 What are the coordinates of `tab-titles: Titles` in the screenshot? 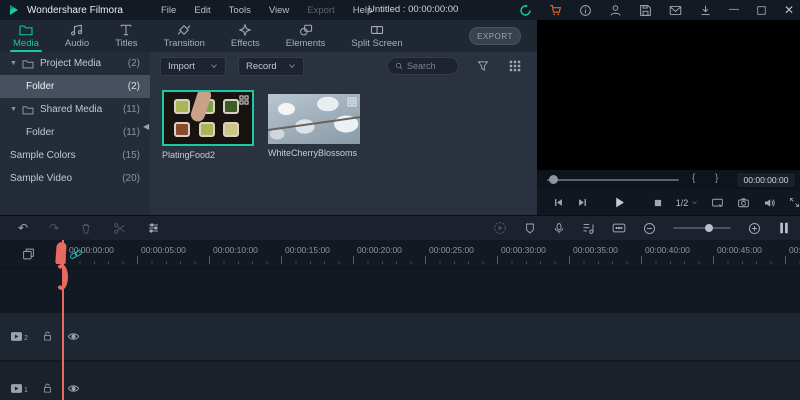 It's located at (126, 36).